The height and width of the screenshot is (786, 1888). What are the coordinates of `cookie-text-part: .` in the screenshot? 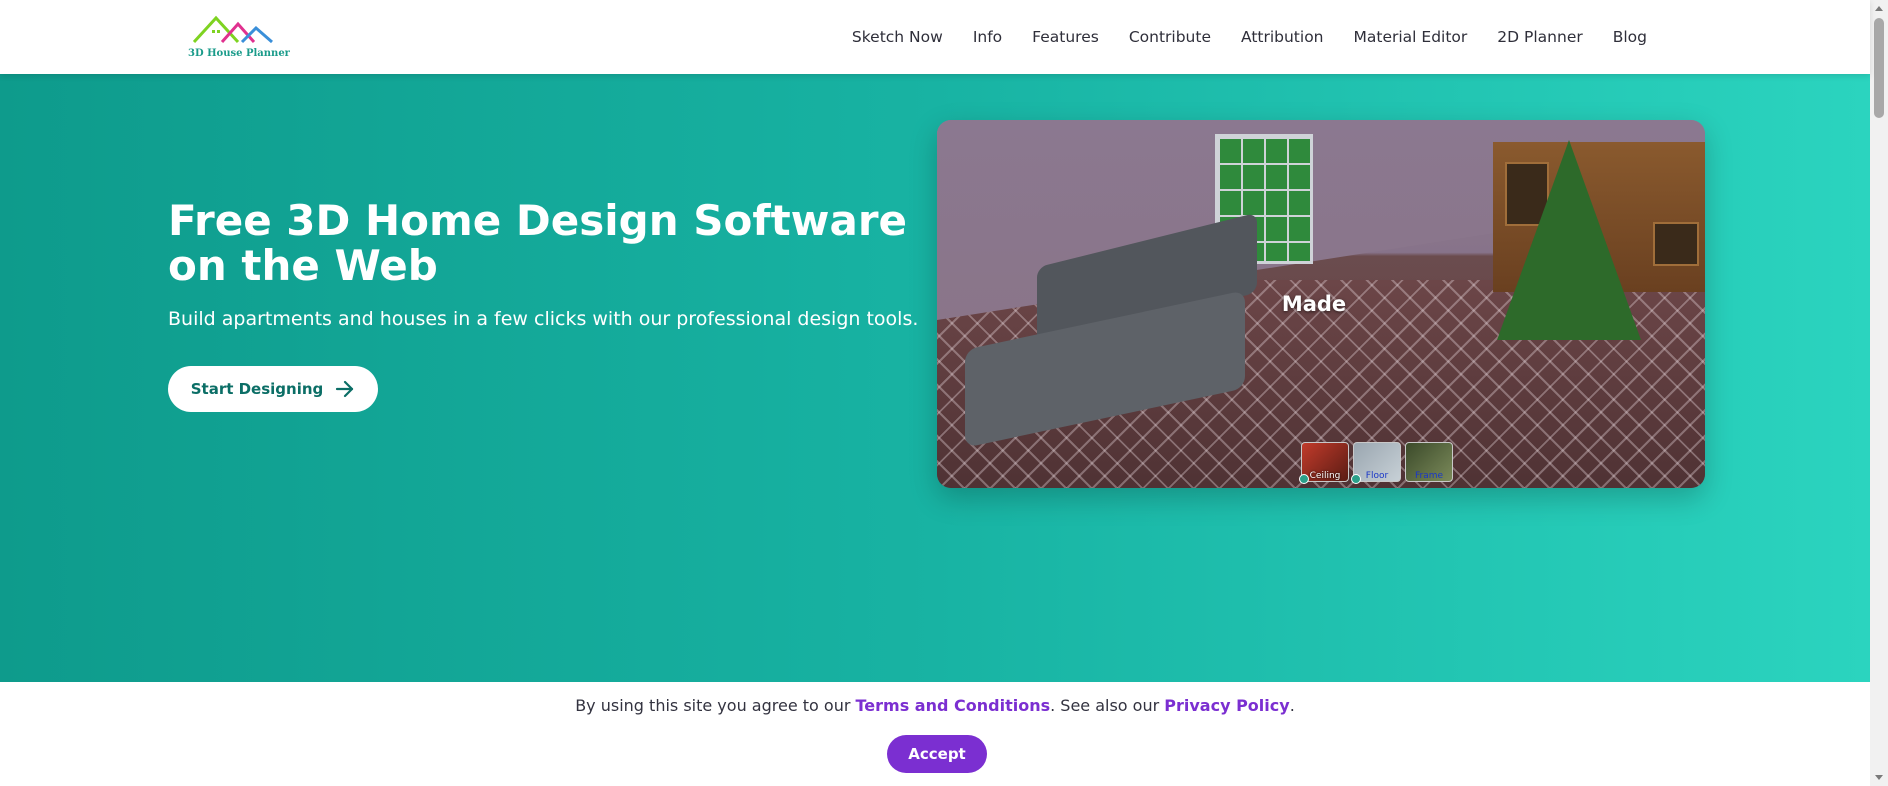 It's located at (1292, 705).